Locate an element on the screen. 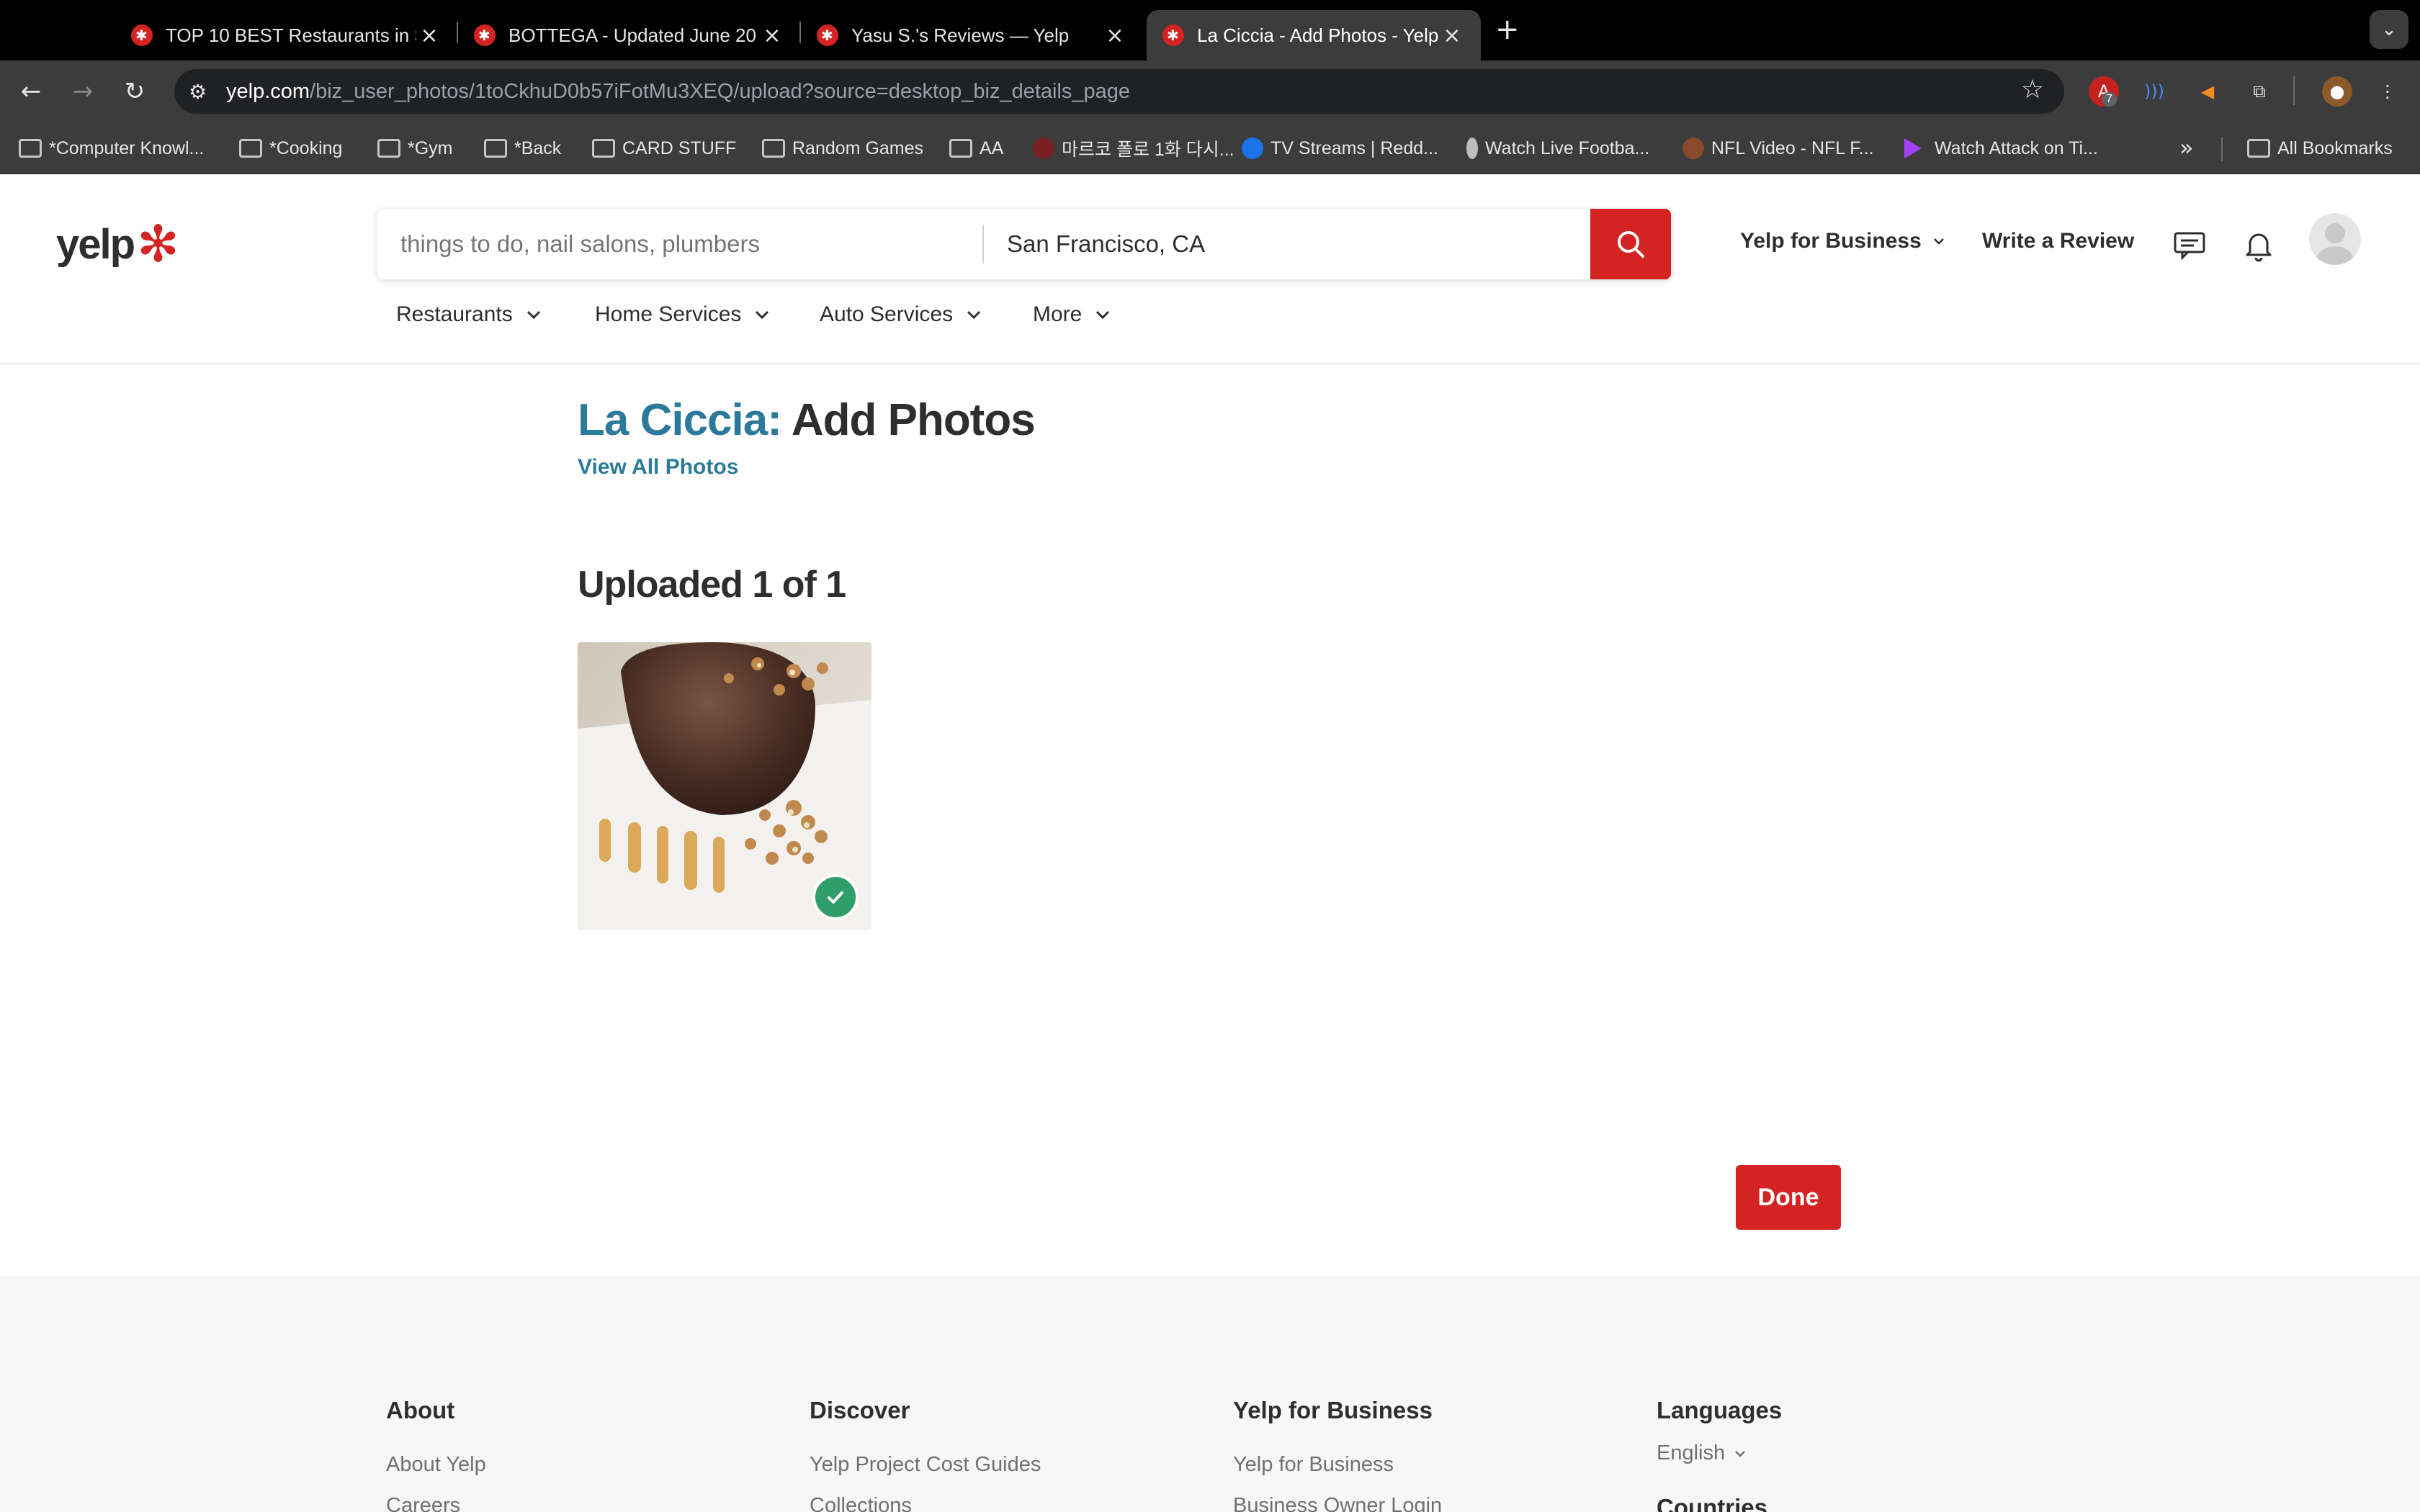  more-bookmarks-chevron-icon: » is located at coordinates (2186, 147).